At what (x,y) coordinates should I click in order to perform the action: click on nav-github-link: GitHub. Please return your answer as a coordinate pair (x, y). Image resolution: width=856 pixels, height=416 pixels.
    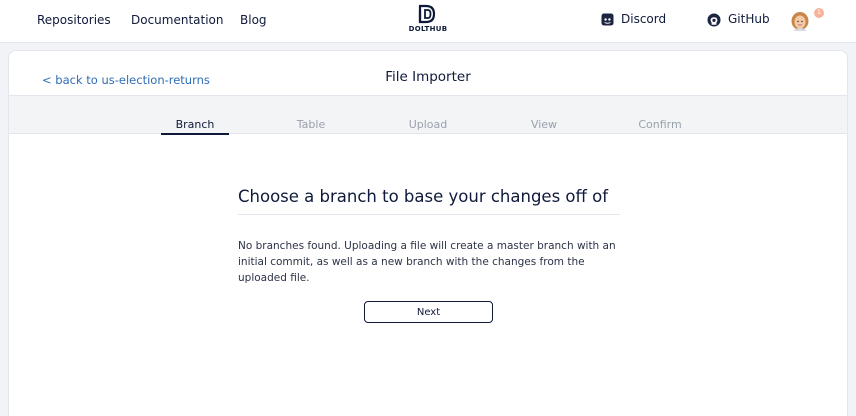
    Looking at the image, I should click on (738, 19).